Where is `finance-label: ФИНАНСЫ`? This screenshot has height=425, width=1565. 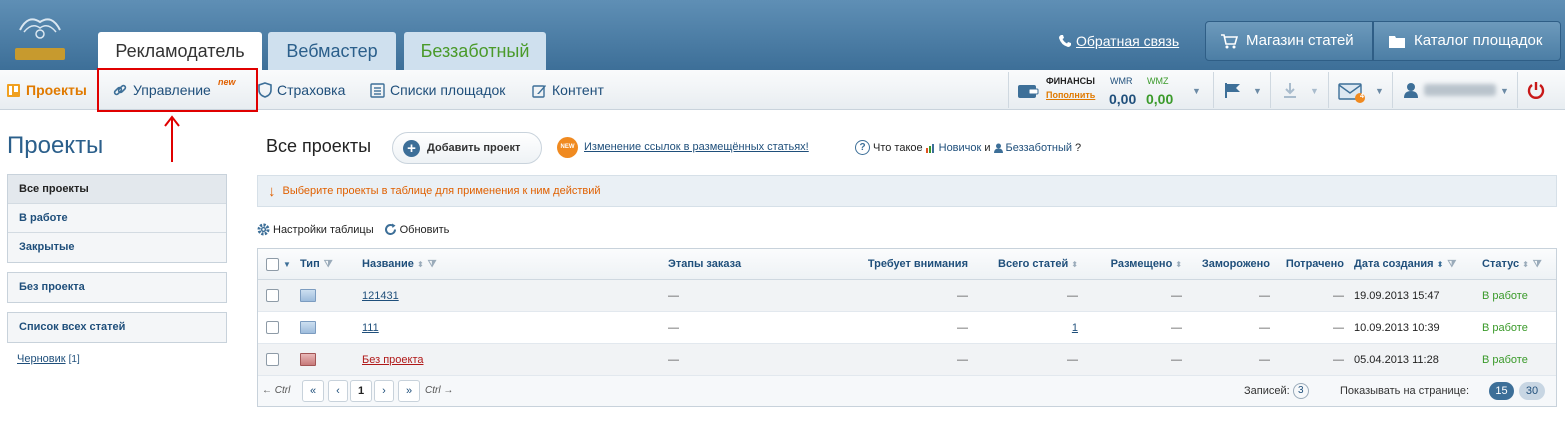
finance-label: ФИНАНСЫ is located at coordinates (1070, 81).